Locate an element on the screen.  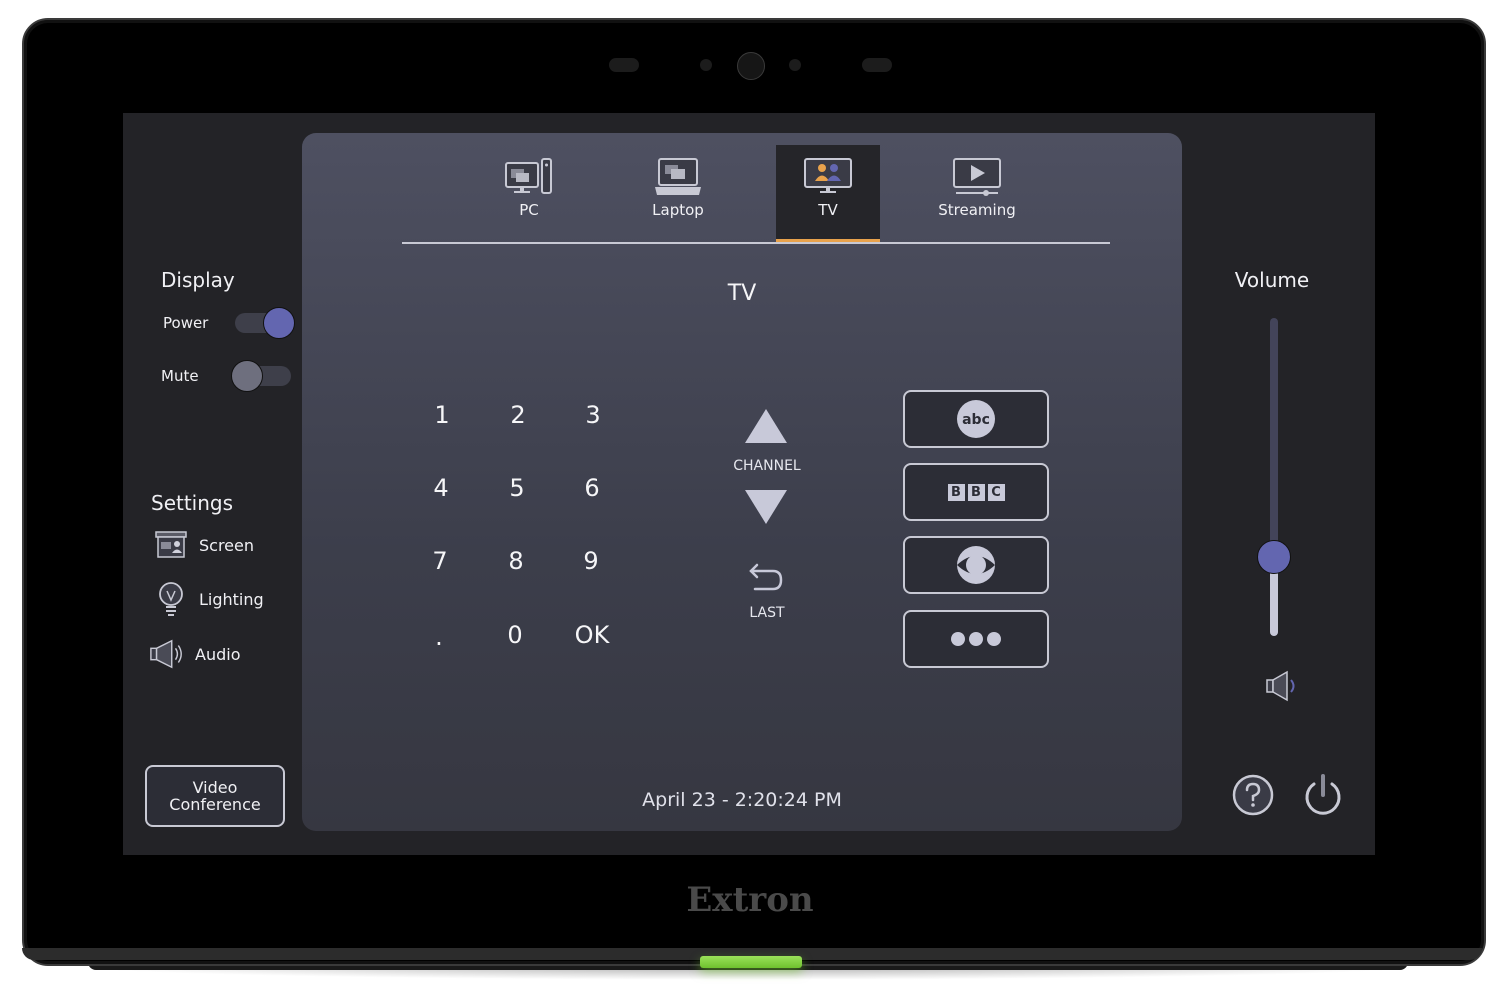
tab-tv: TV is located at coordinates (828, 194).